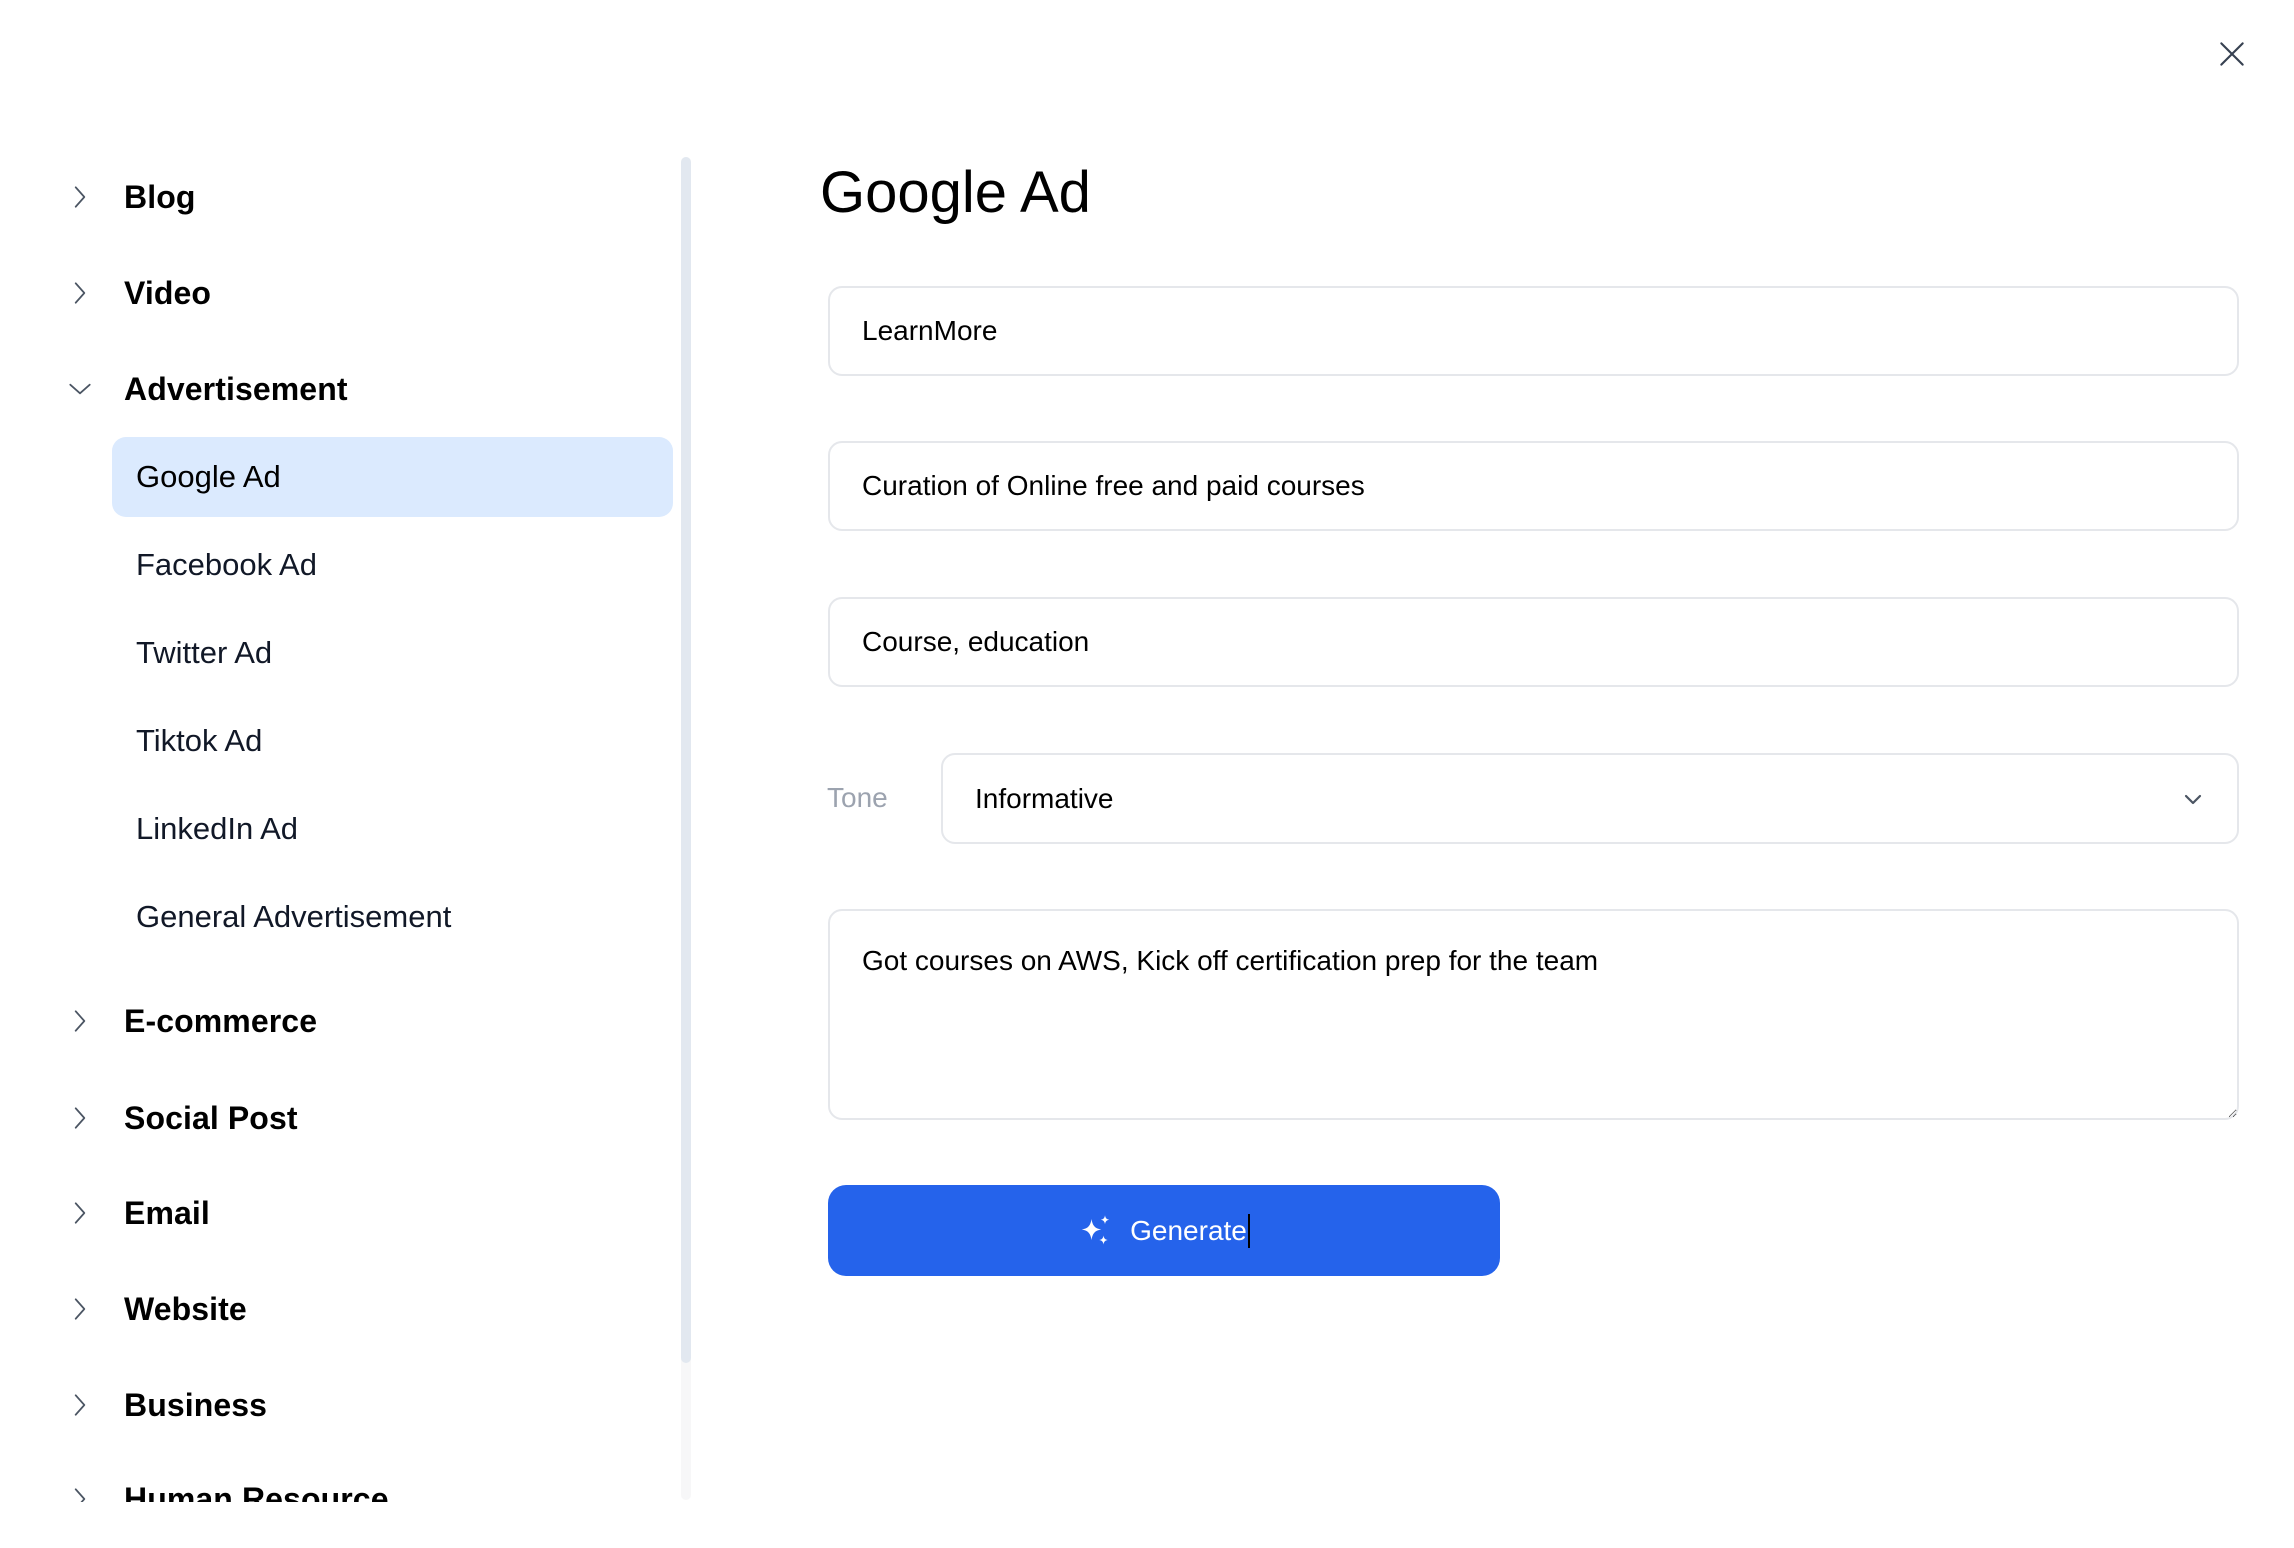 The height and width of the screenshot is (1548, 2294). What do you see at coordinates (360, 197) in the screenshot?
I see `sidebar-group-blog: Blog` at bounding box center [360, 197].